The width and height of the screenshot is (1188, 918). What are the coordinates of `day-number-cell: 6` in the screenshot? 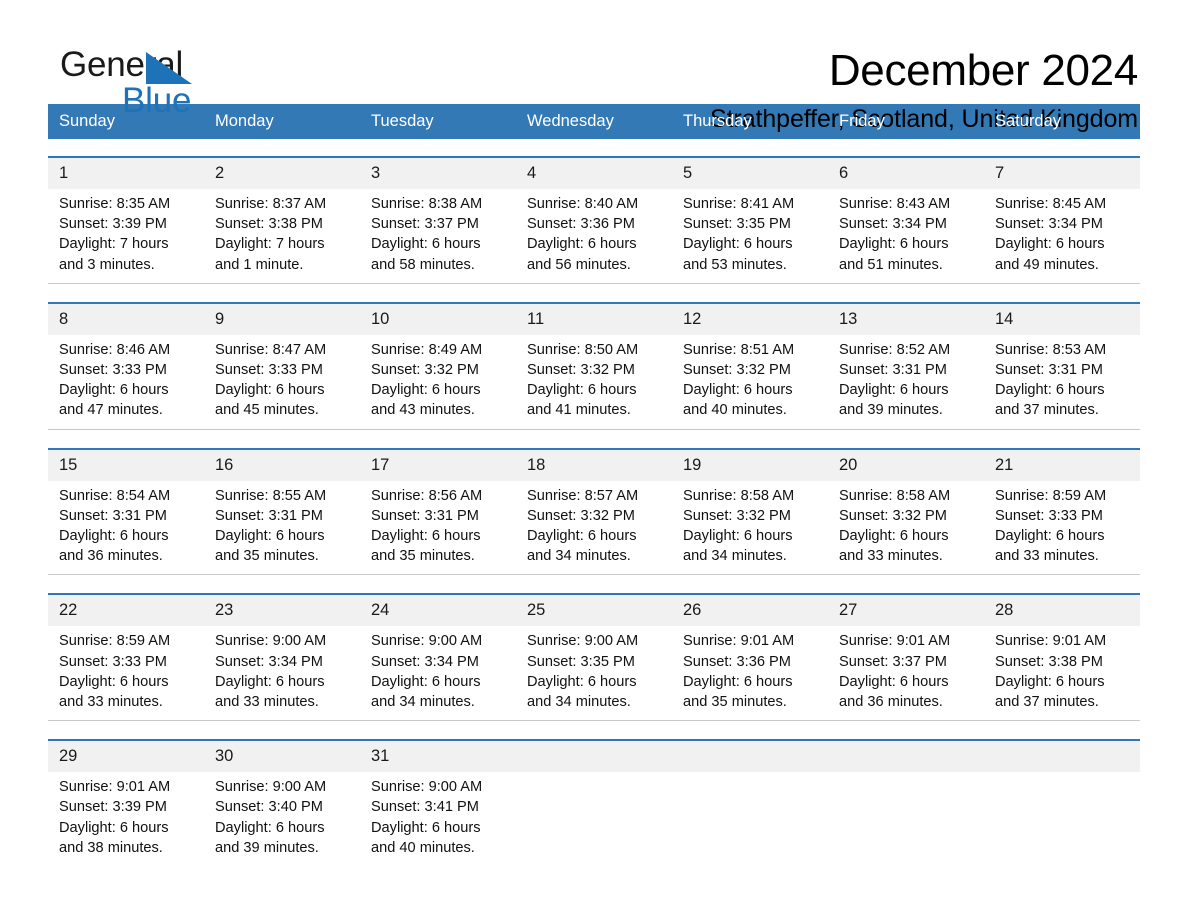 It's located at (906, 172).